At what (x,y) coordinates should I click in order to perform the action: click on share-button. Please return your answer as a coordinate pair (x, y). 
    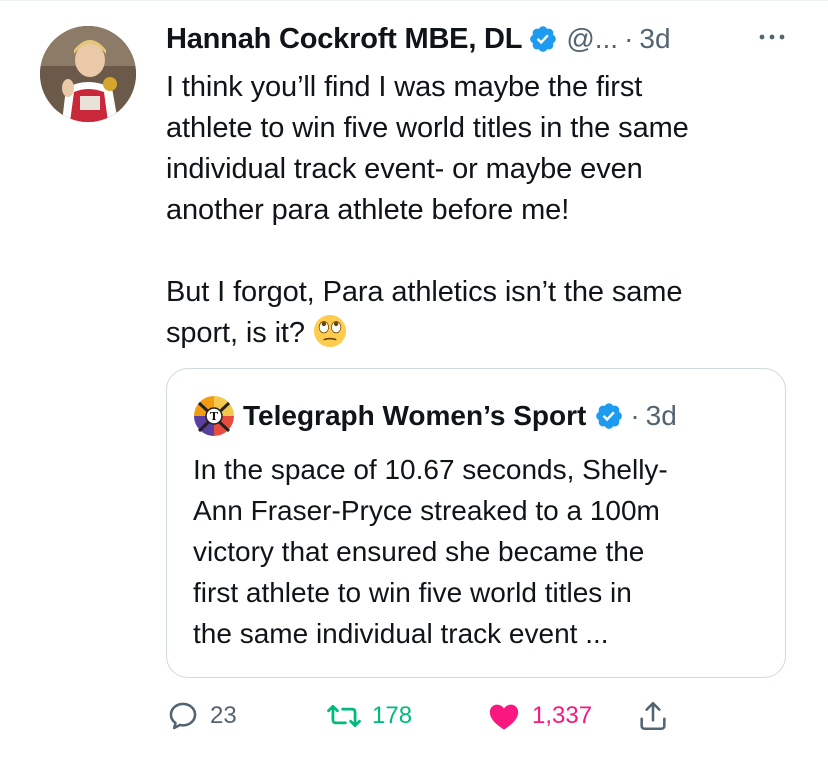
    Looking at the image, I should click on (653, 716).